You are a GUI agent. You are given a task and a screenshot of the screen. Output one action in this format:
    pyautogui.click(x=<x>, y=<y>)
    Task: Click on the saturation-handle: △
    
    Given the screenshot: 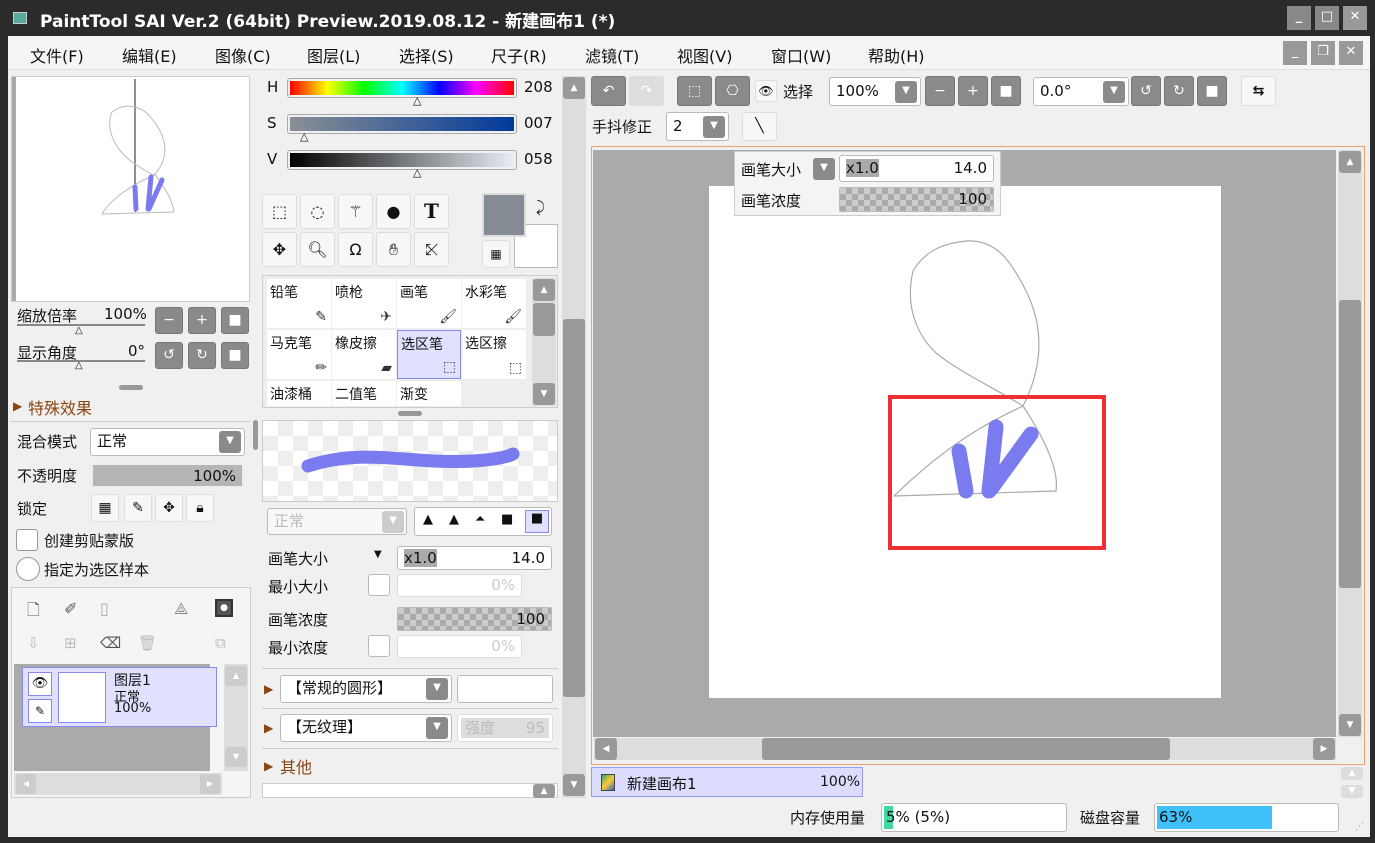 What is the action you would take?
    pyautogui.click(x=304, y=136)
    